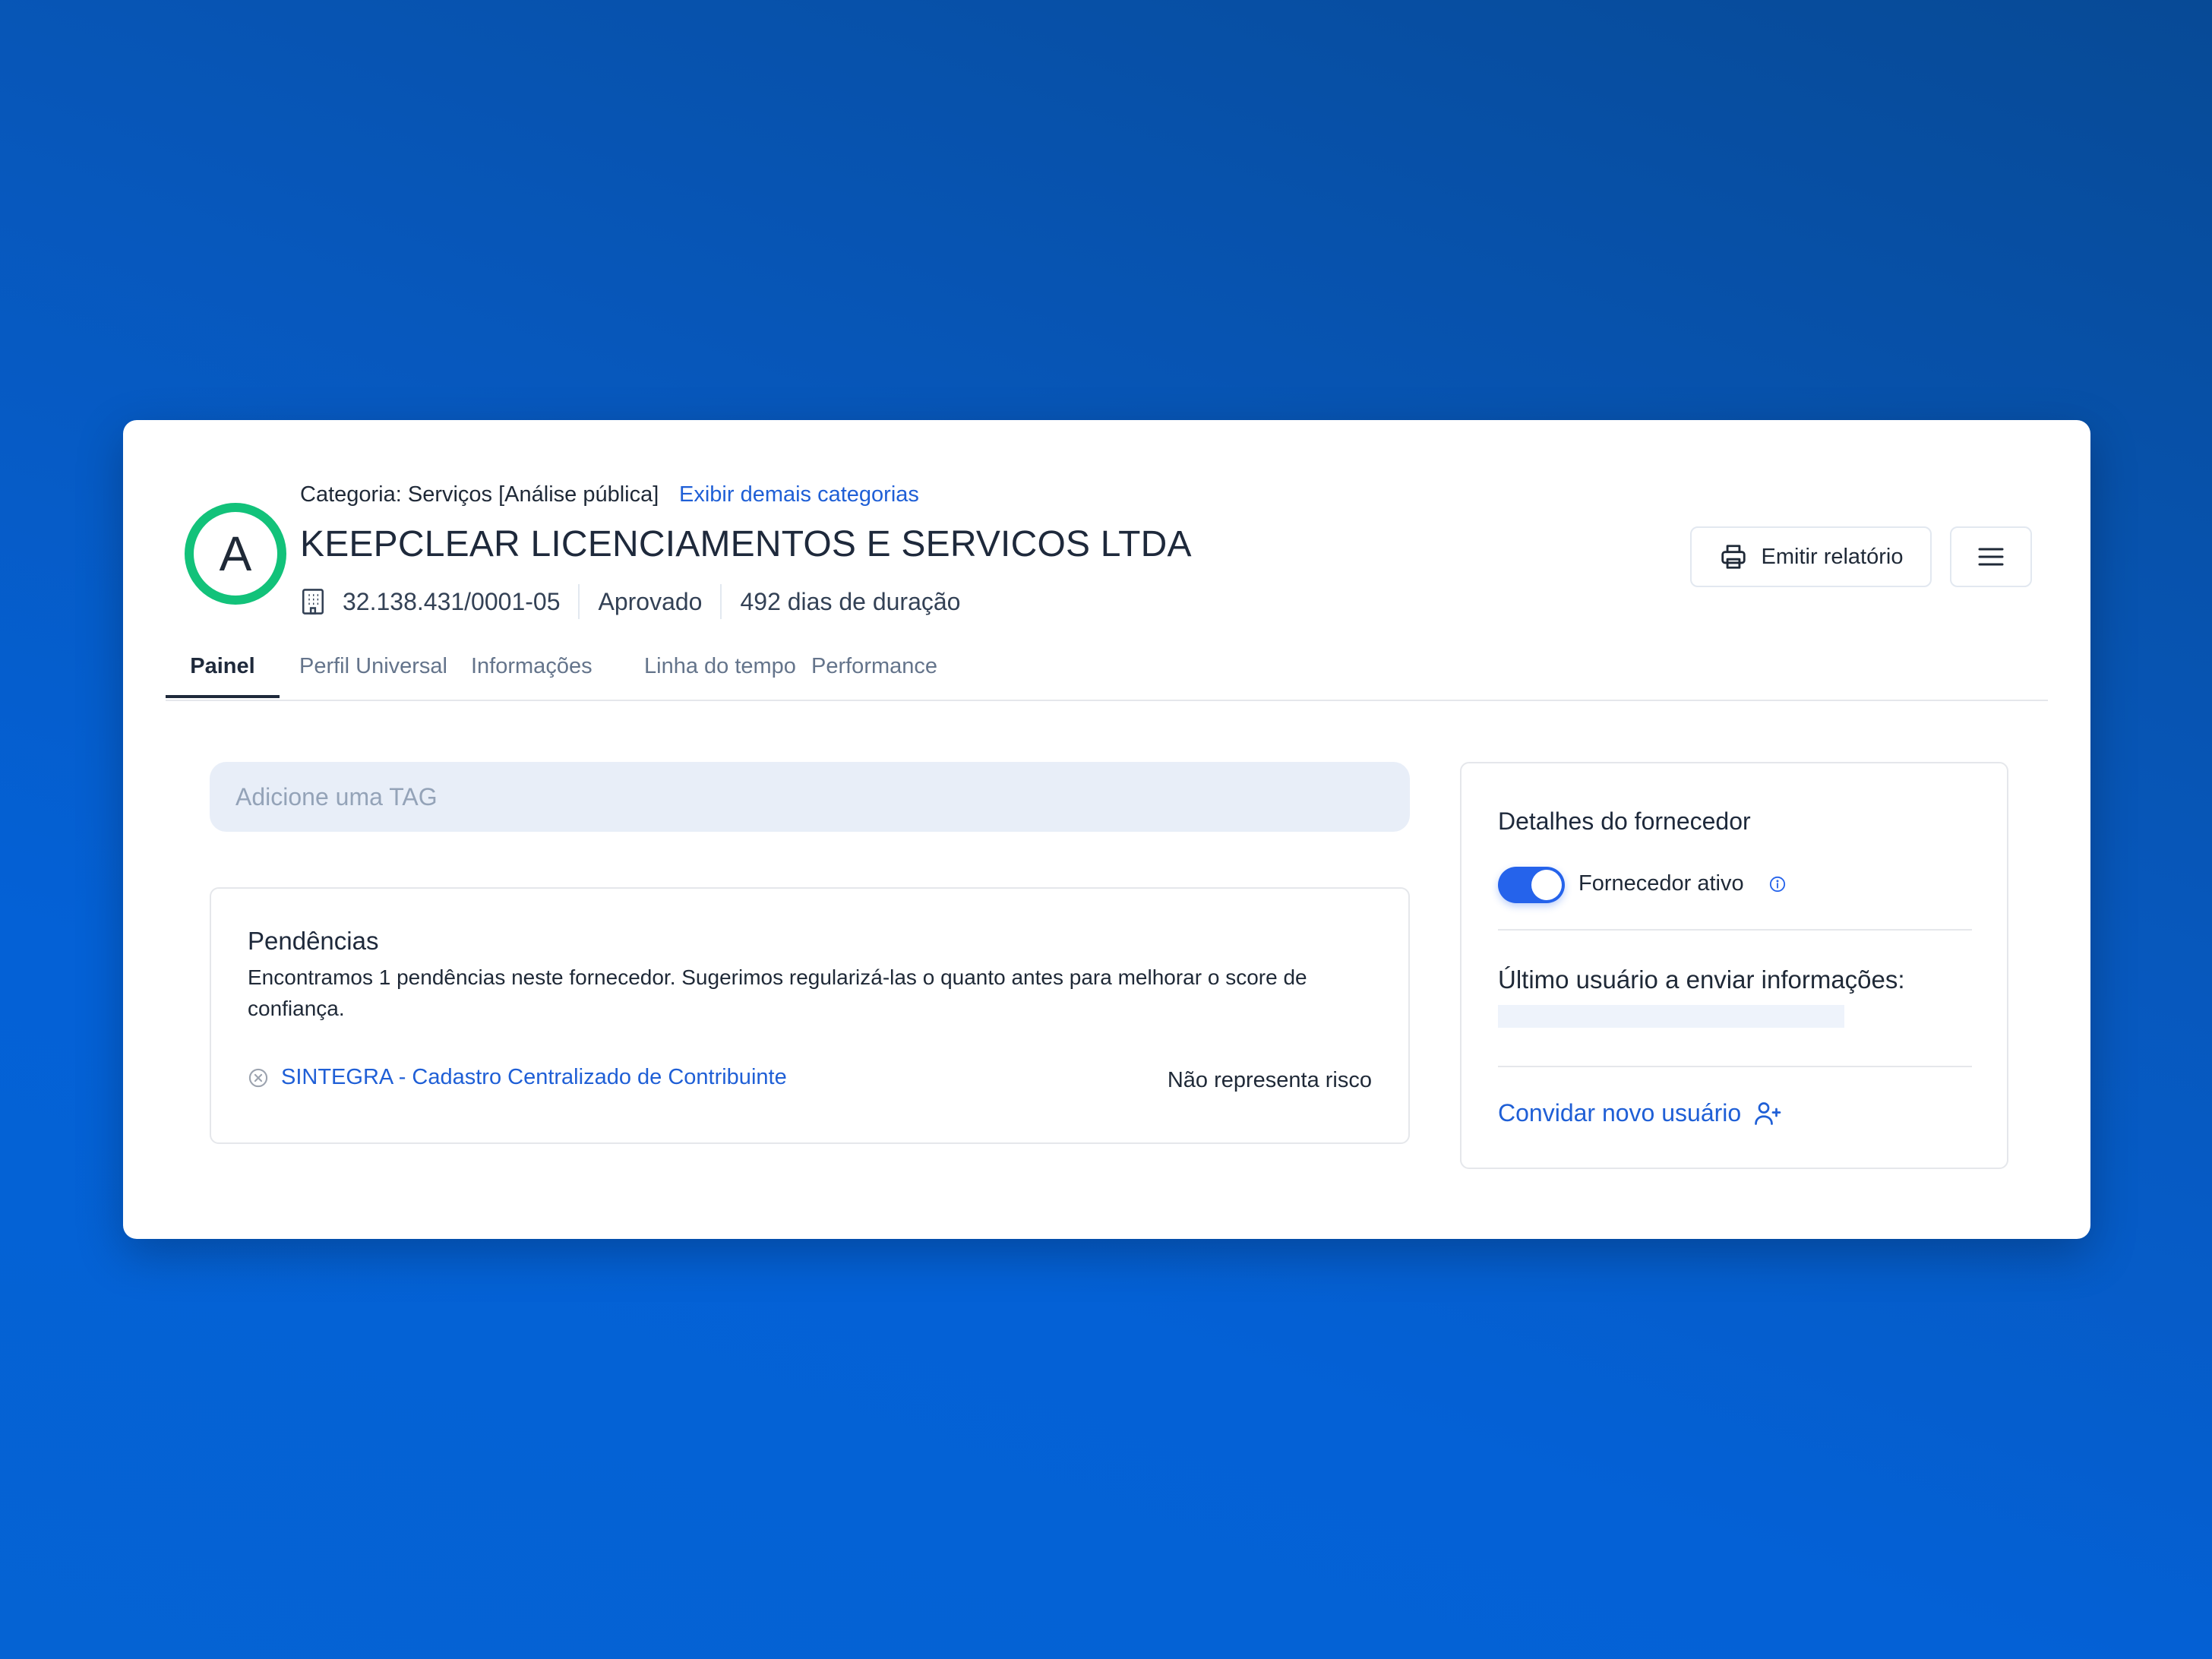 This screenshot has height=1659, width=2212. I want to click on hamburger-menu-icon, so click(1991, 556).